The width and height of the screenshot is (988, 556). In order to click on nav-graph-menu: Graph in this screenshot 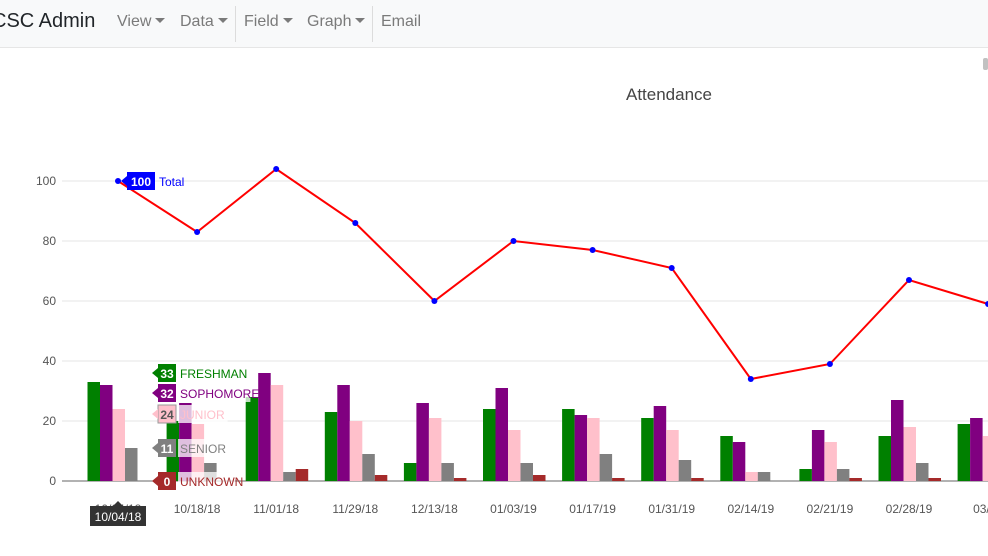, I will do `click(336, 22)`.